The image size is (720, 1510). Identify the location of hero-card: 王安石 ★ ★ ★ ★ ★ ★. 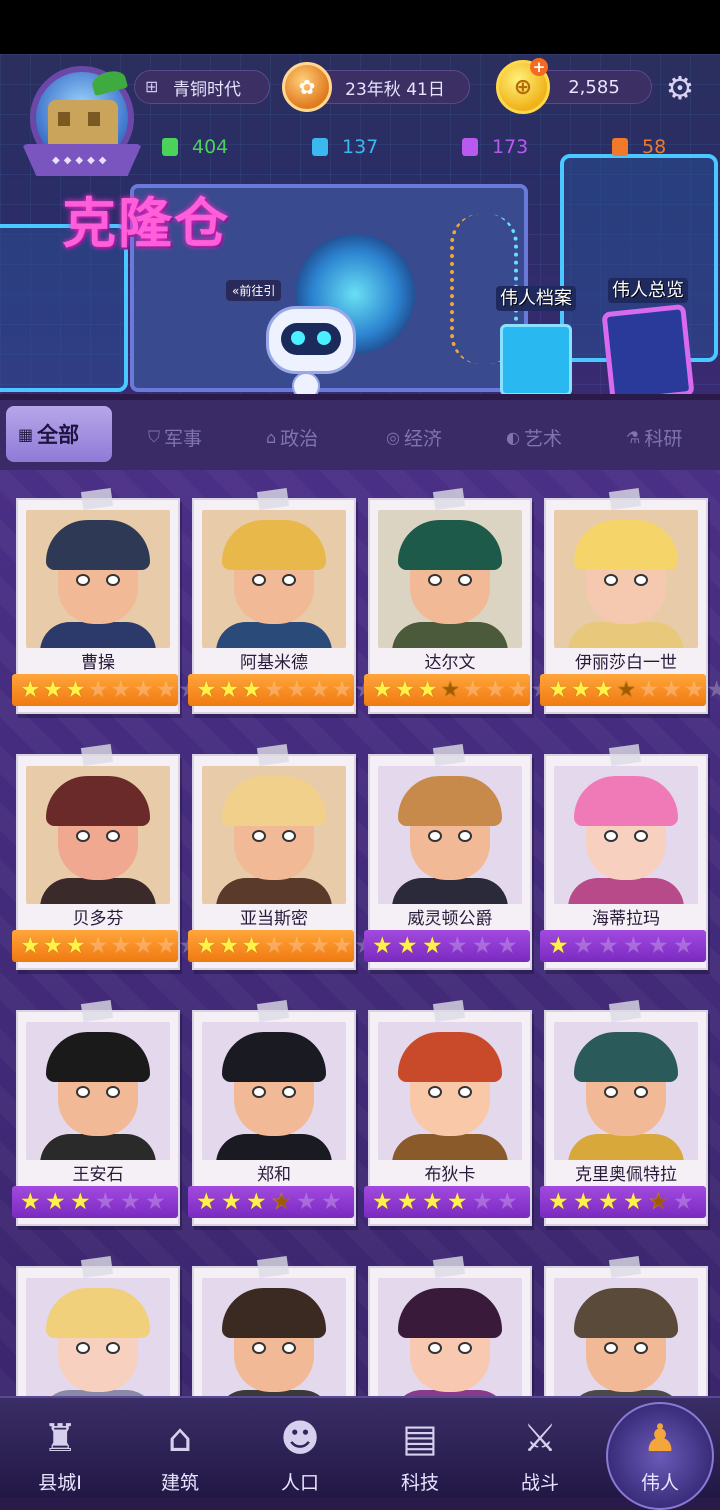
(96, 1113).